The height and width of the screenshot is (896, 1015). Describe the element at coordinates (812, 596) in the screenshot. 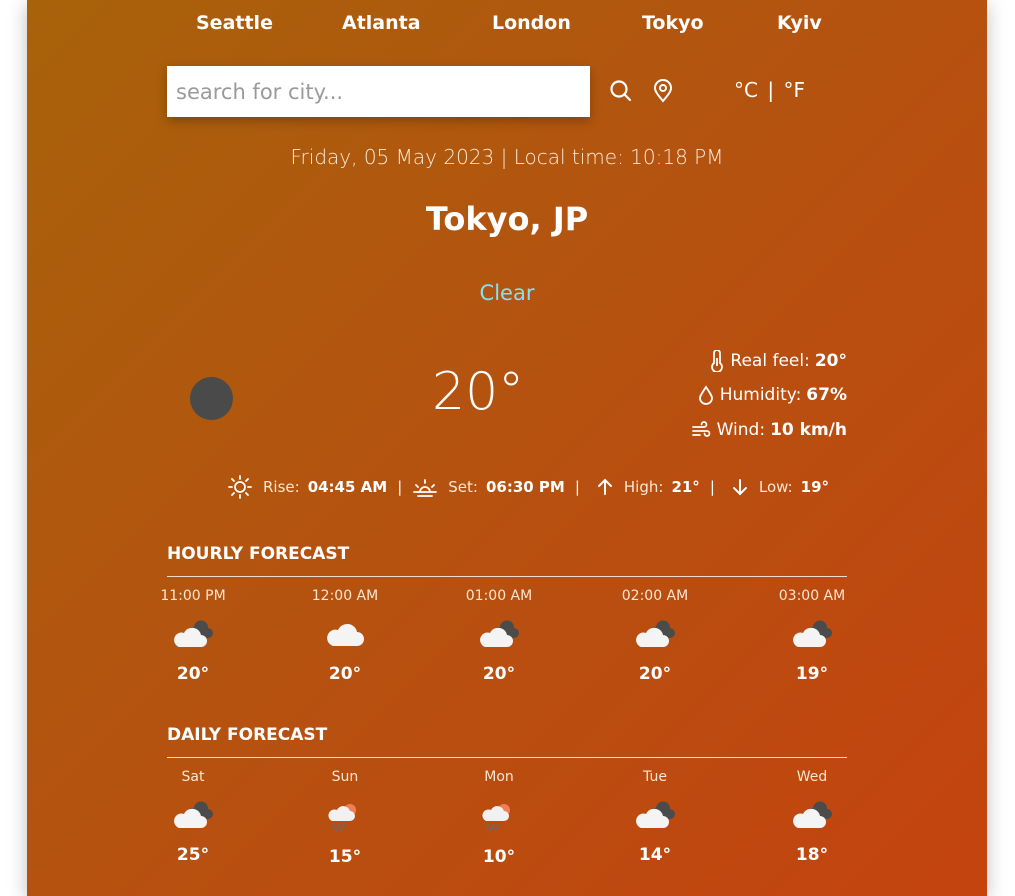

I see `hourly-forecast-label: 03:00 AM` at that location.